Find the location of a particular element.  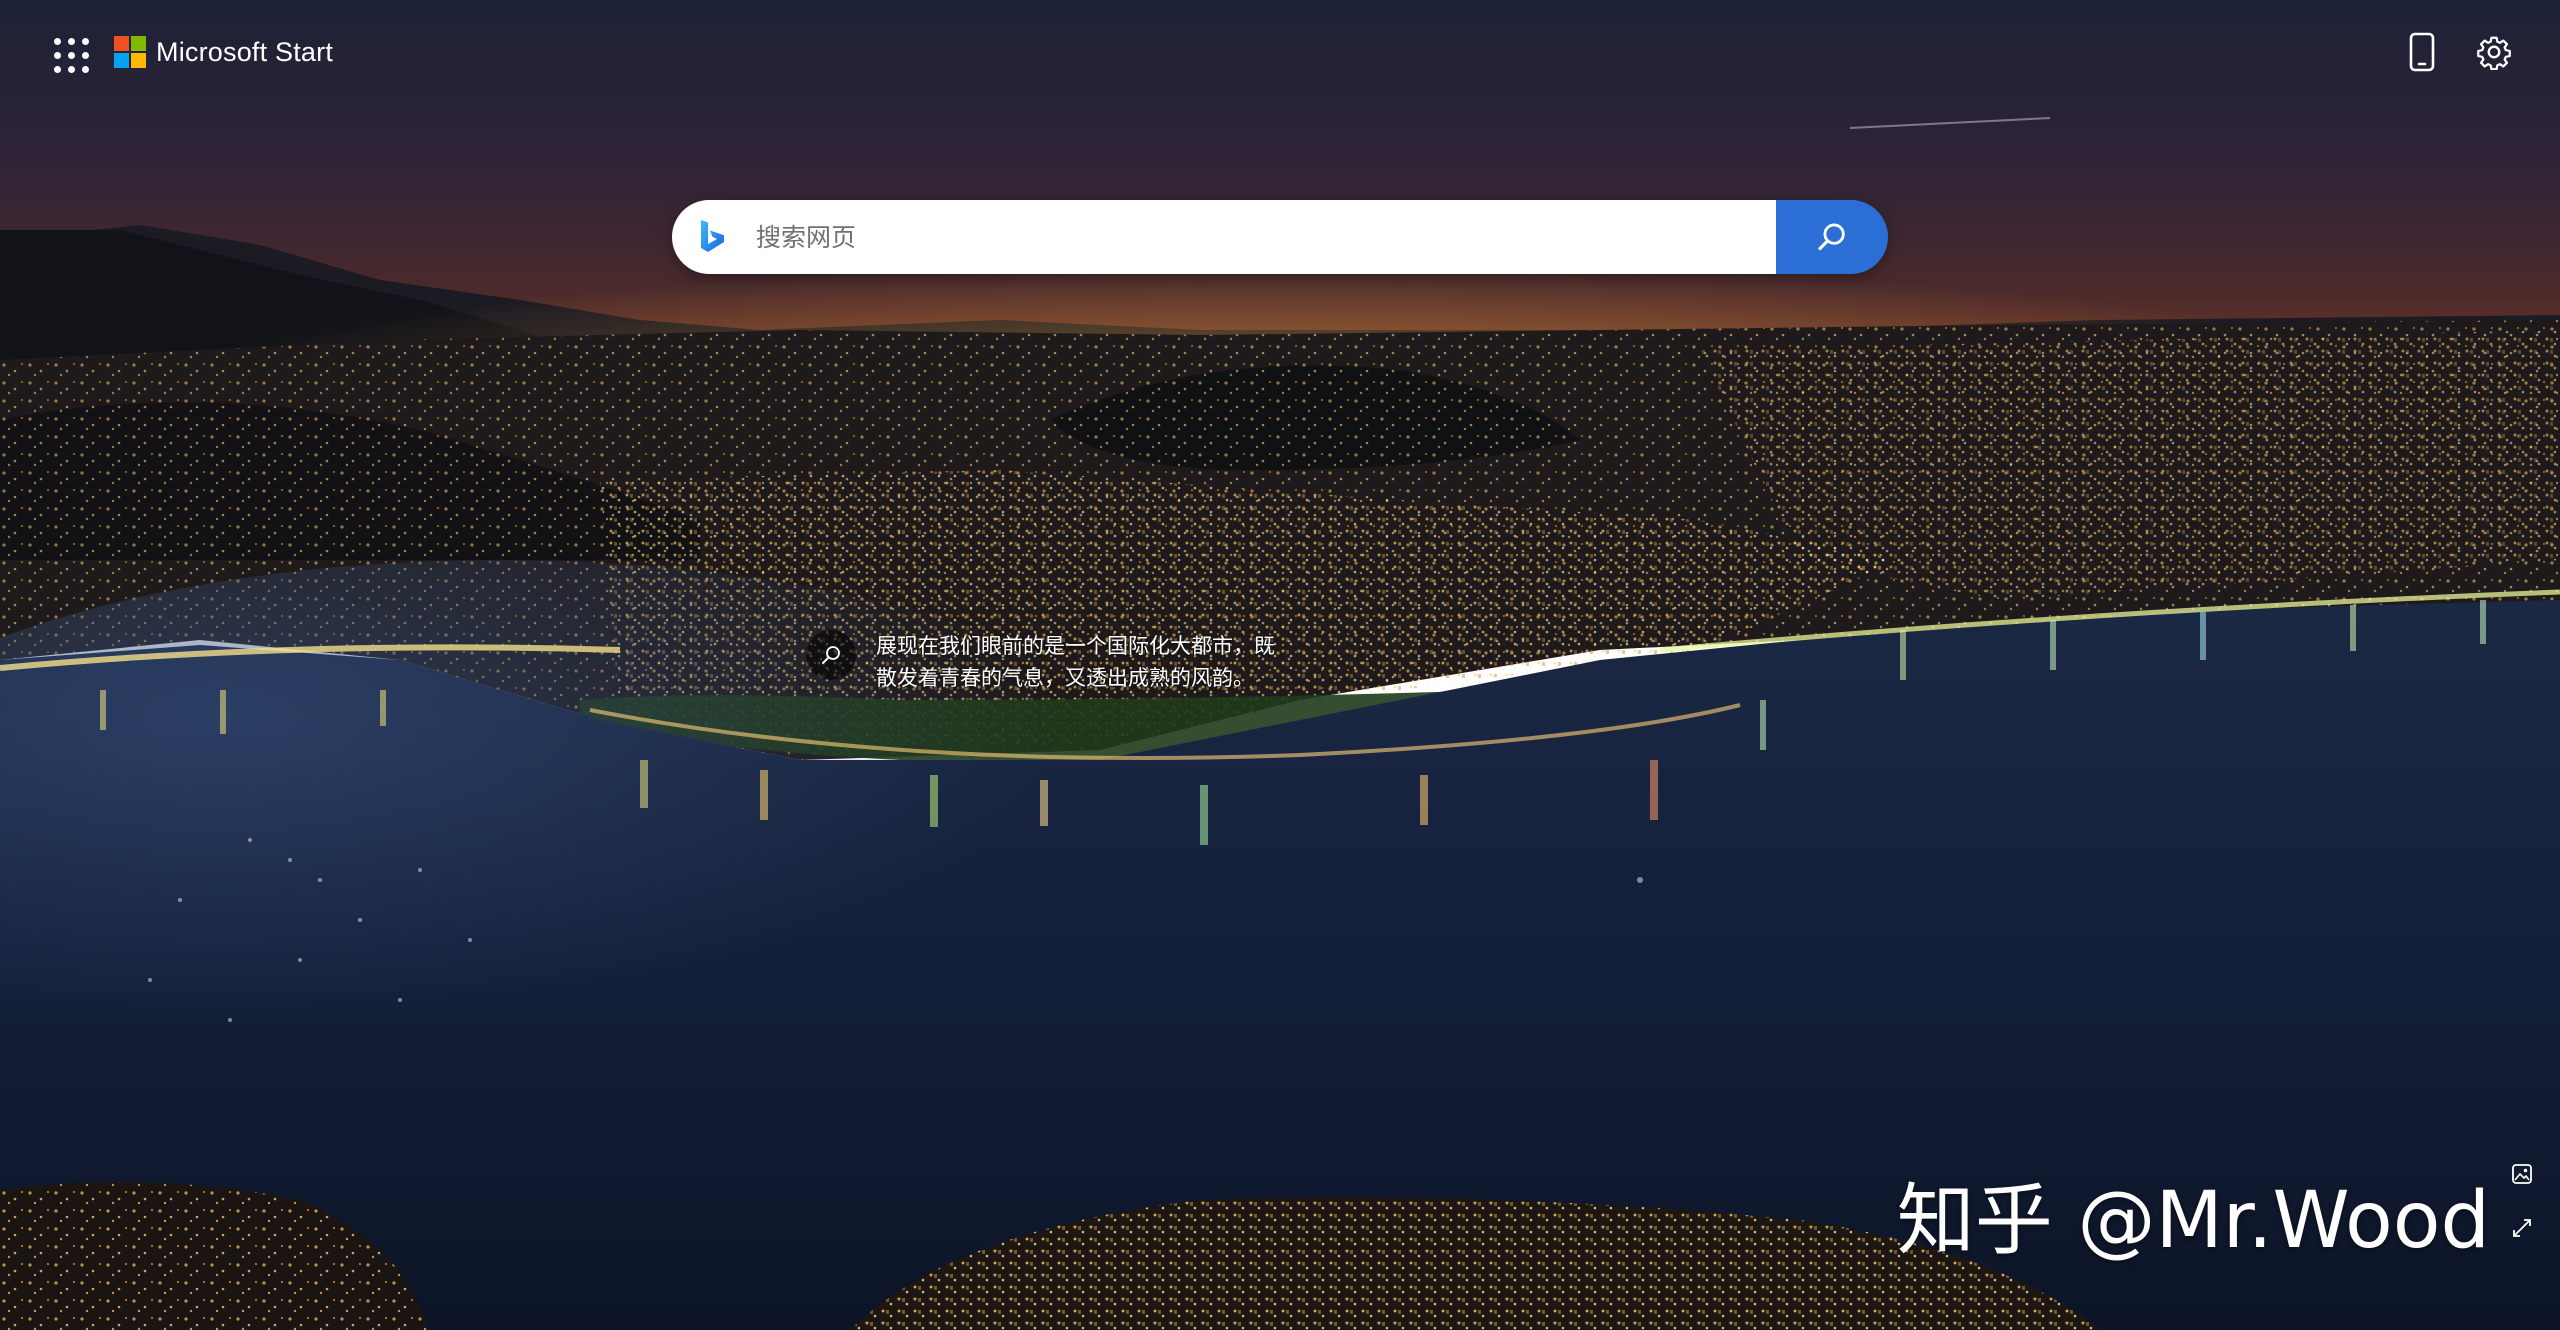

watermark-text: 知乎 @Mr.Wood is located at coordinates (2193, 1221).